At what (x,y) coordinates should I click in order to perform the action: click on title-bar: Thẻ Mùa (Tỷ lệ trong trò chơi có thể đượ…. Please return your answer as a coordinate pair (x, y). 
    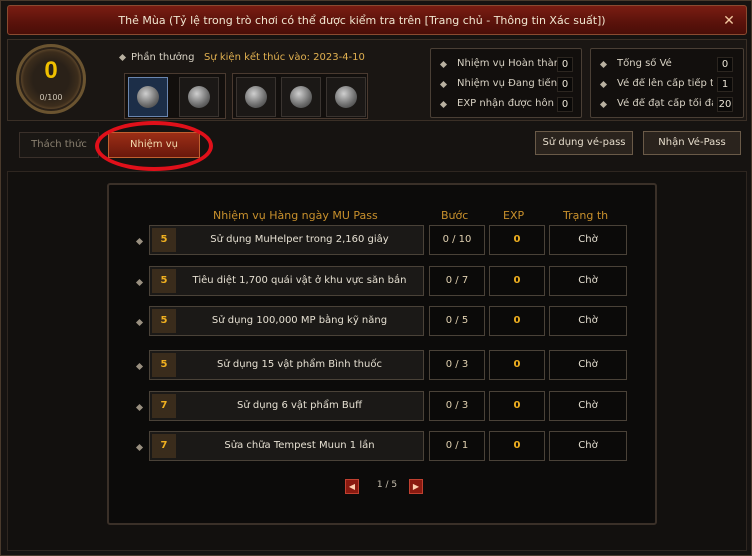
    Looking at the image, I should click on (377, 20).